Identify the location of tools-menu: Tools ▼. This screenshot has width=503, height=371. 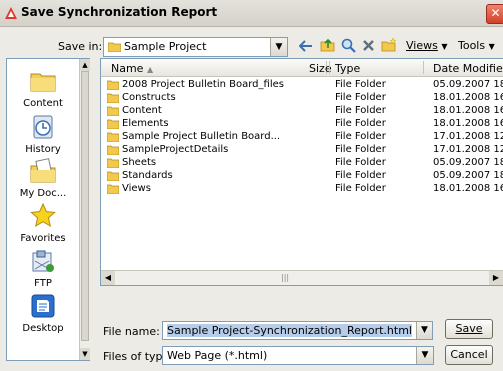
(476, 46).